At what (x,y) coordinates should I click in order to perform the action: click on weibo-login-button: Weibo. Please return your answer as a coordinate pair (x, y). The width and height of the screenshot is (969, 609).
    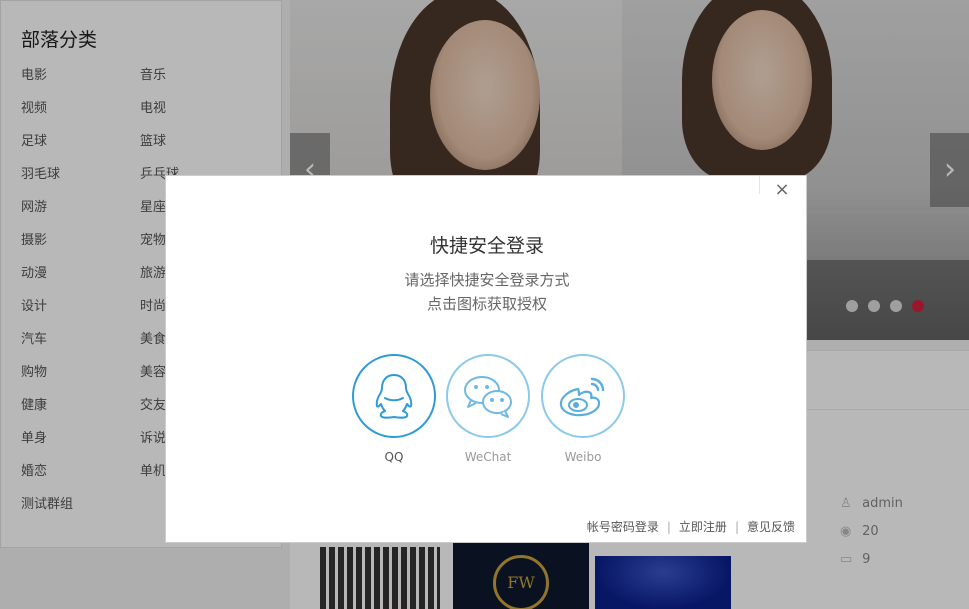
    Looking at the image, I should click on (583, 409).